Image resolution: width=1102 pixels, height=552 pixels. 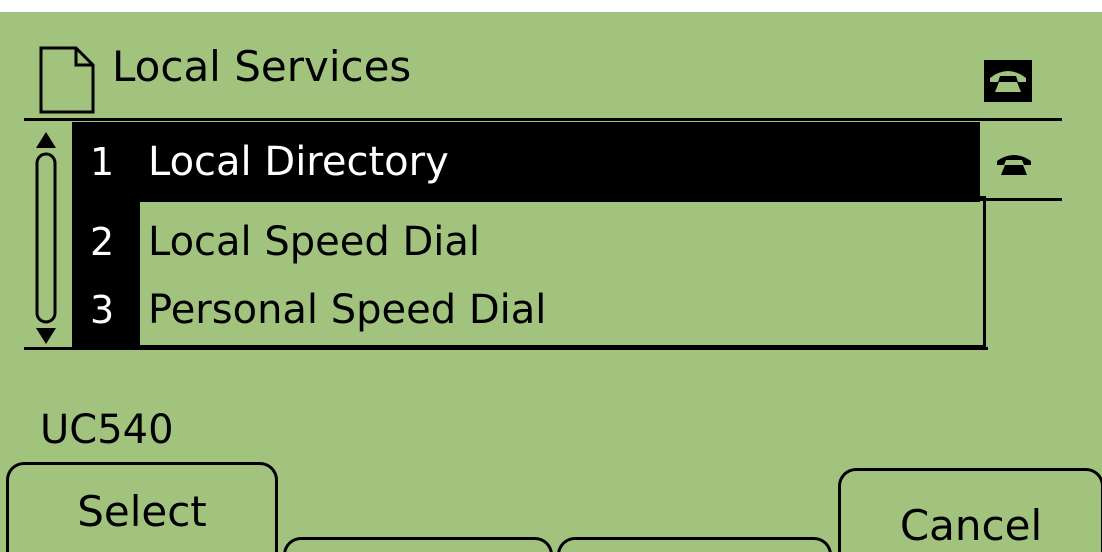 I want to click on menu-item-personal-speed-dial: 3 Personal Speed Dial, so click(x=526, y=310).